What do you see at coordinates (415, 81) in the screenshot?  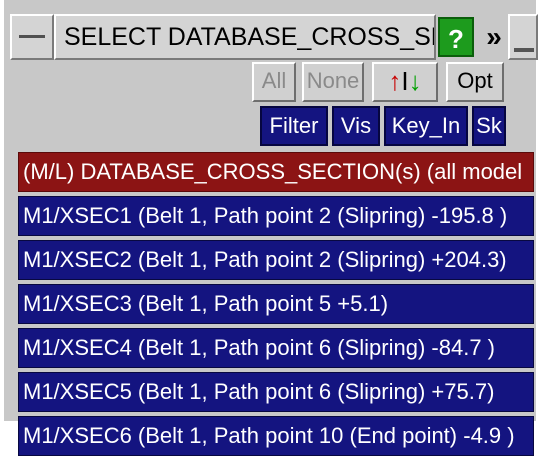 I see `sort-down-arrow-icon: ↓` at bounding box center [415, 81].